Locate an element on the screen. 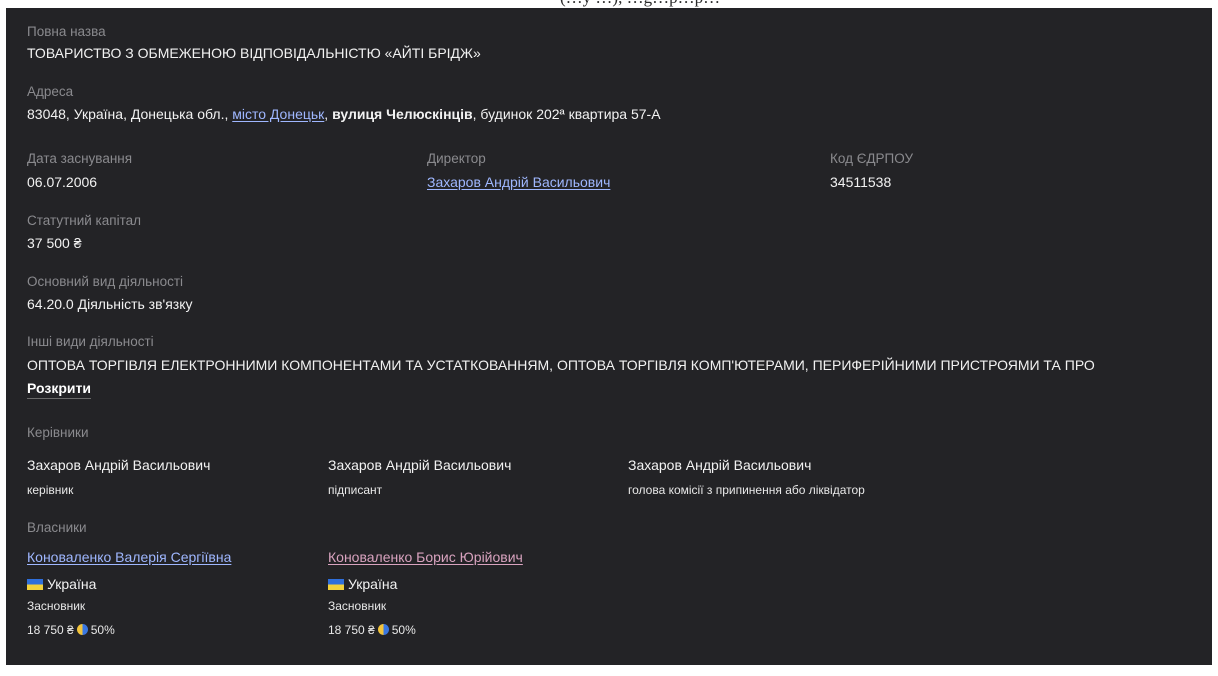 The width and height of the screenshot is (1218, 676). expand-button: Розкрити is located at coordinates (59, 389).